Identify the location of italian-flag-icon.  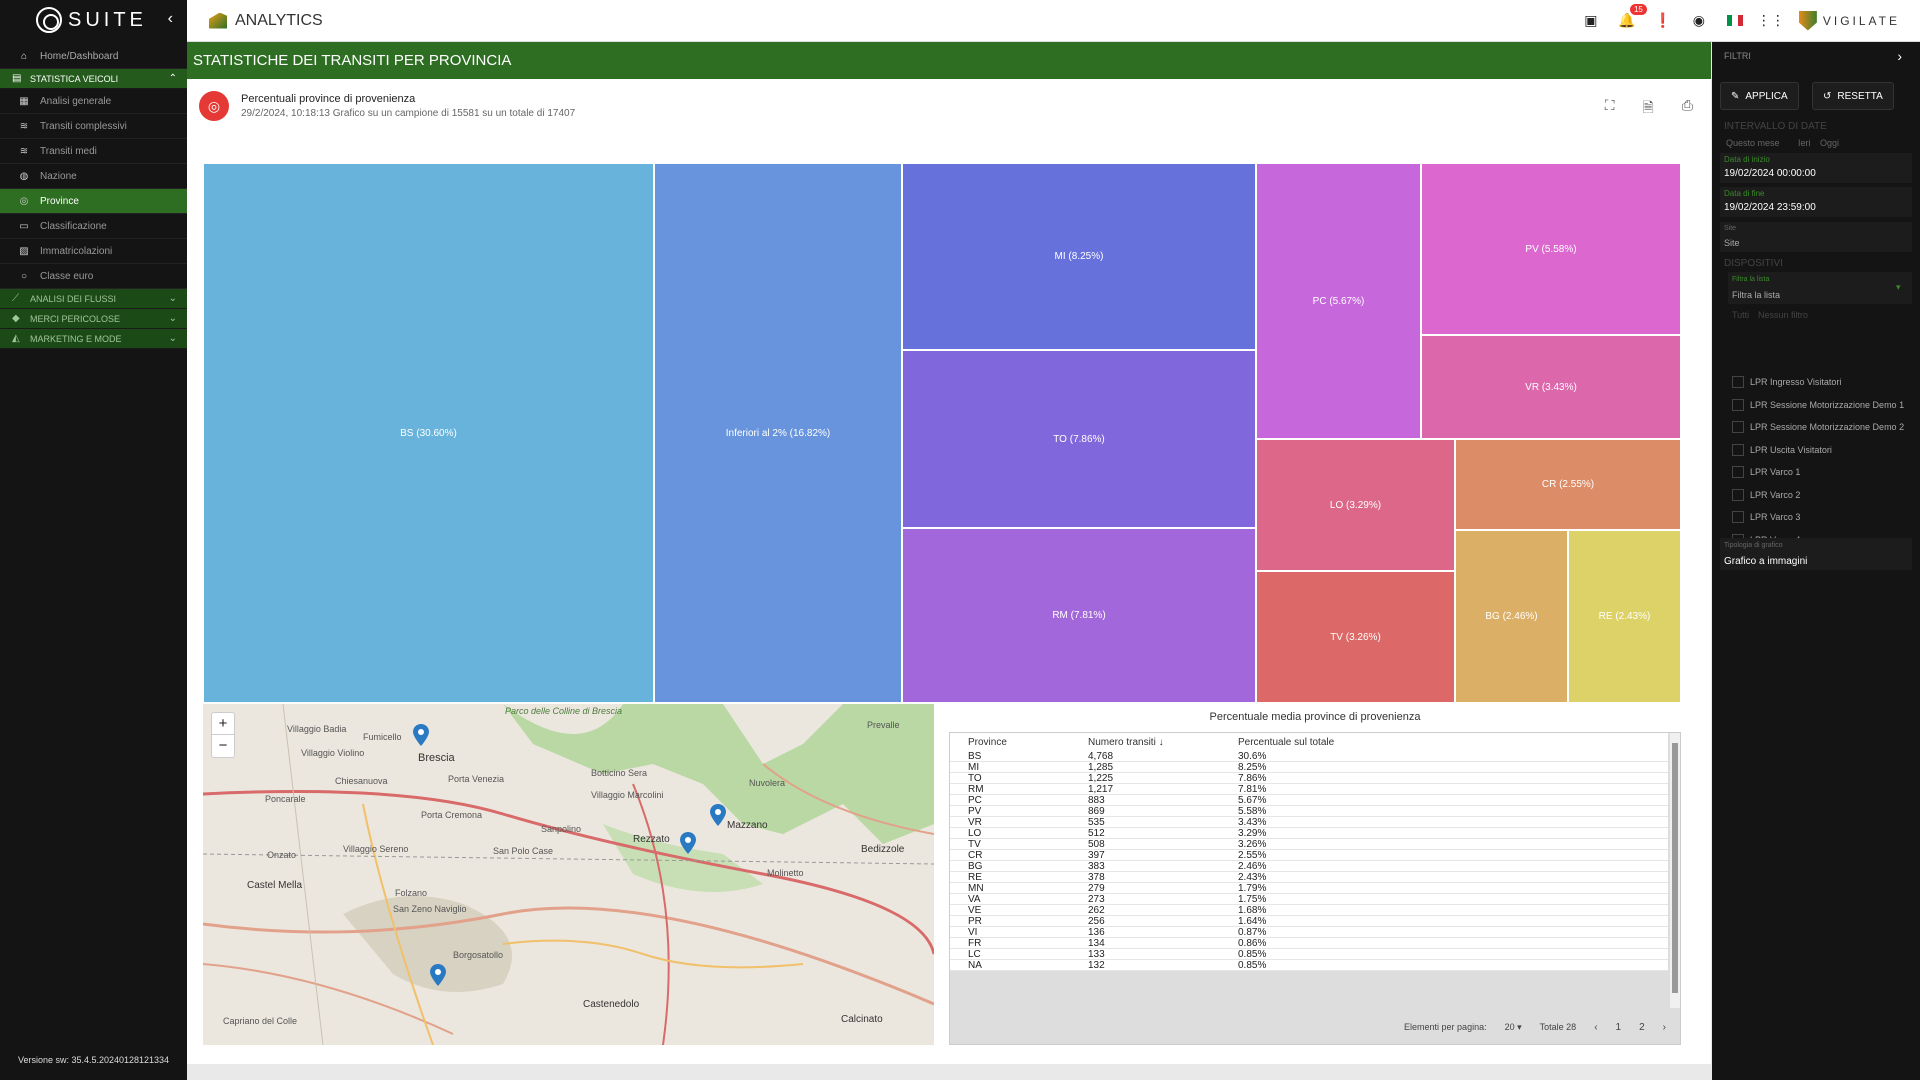
(1734, 20).